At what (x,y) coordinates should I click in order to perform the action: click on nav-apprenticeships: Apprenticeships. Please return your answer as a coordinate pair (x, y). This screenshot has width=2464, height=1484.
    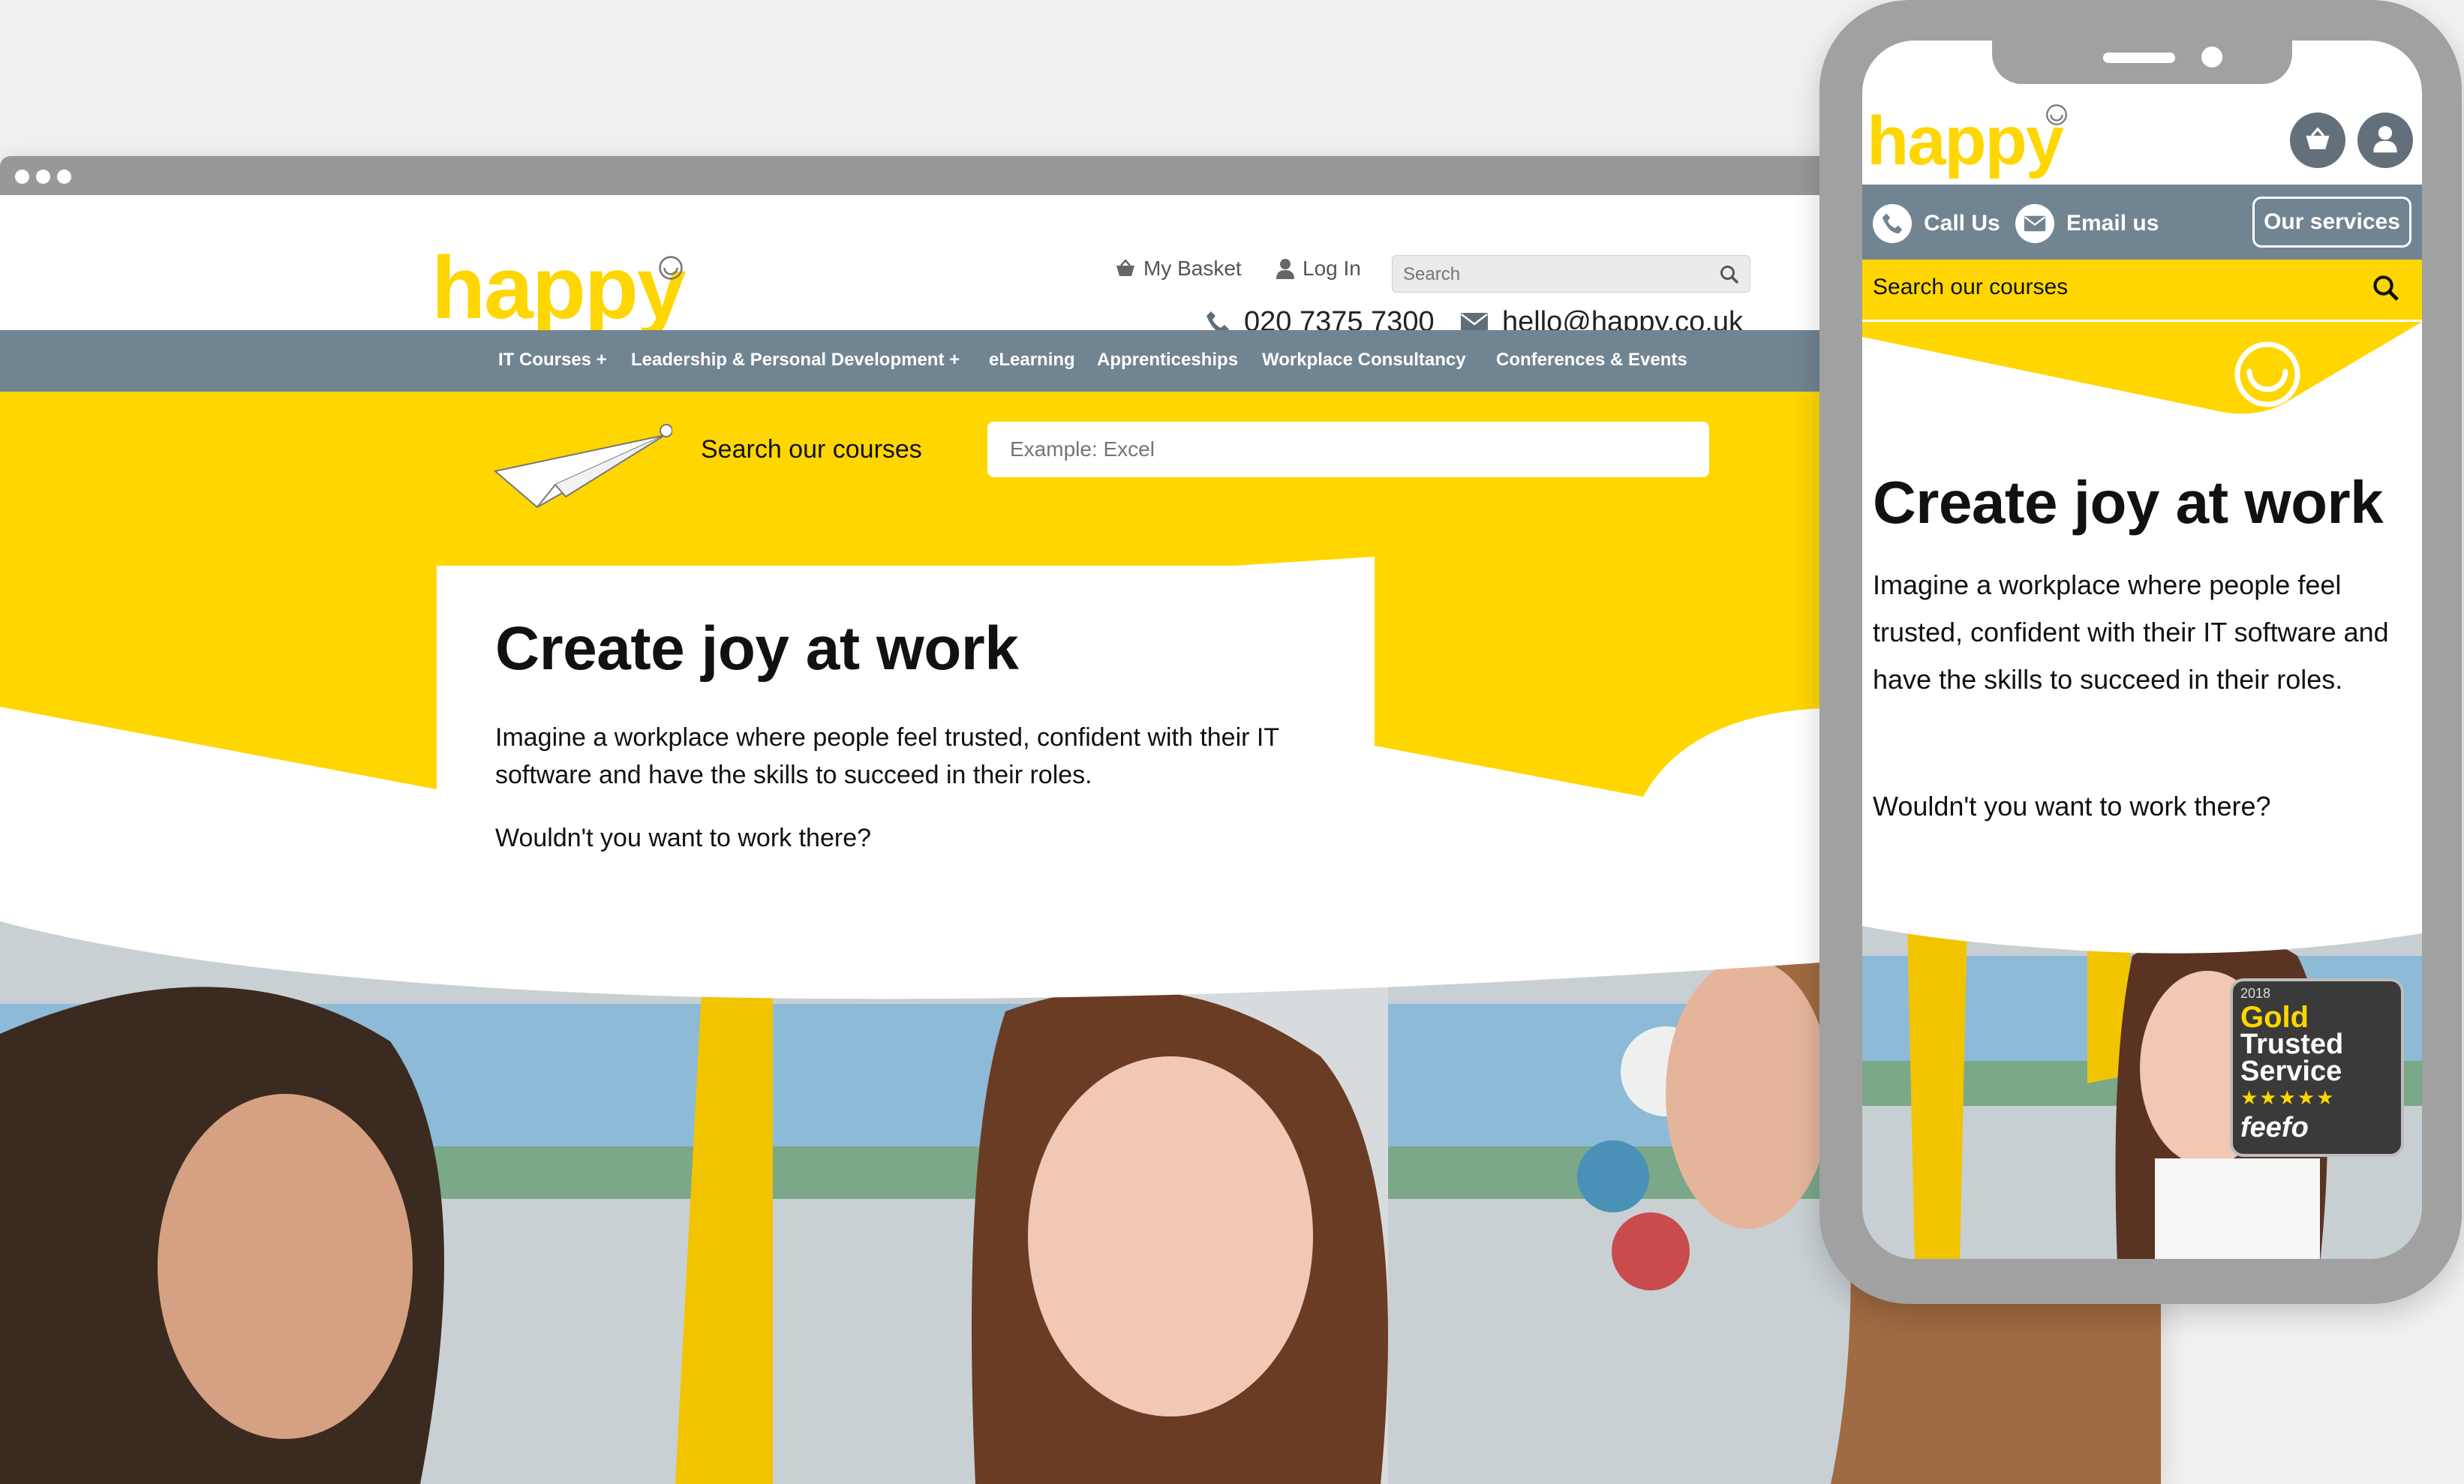
    Looking at the image, I should click on (1167, 360).